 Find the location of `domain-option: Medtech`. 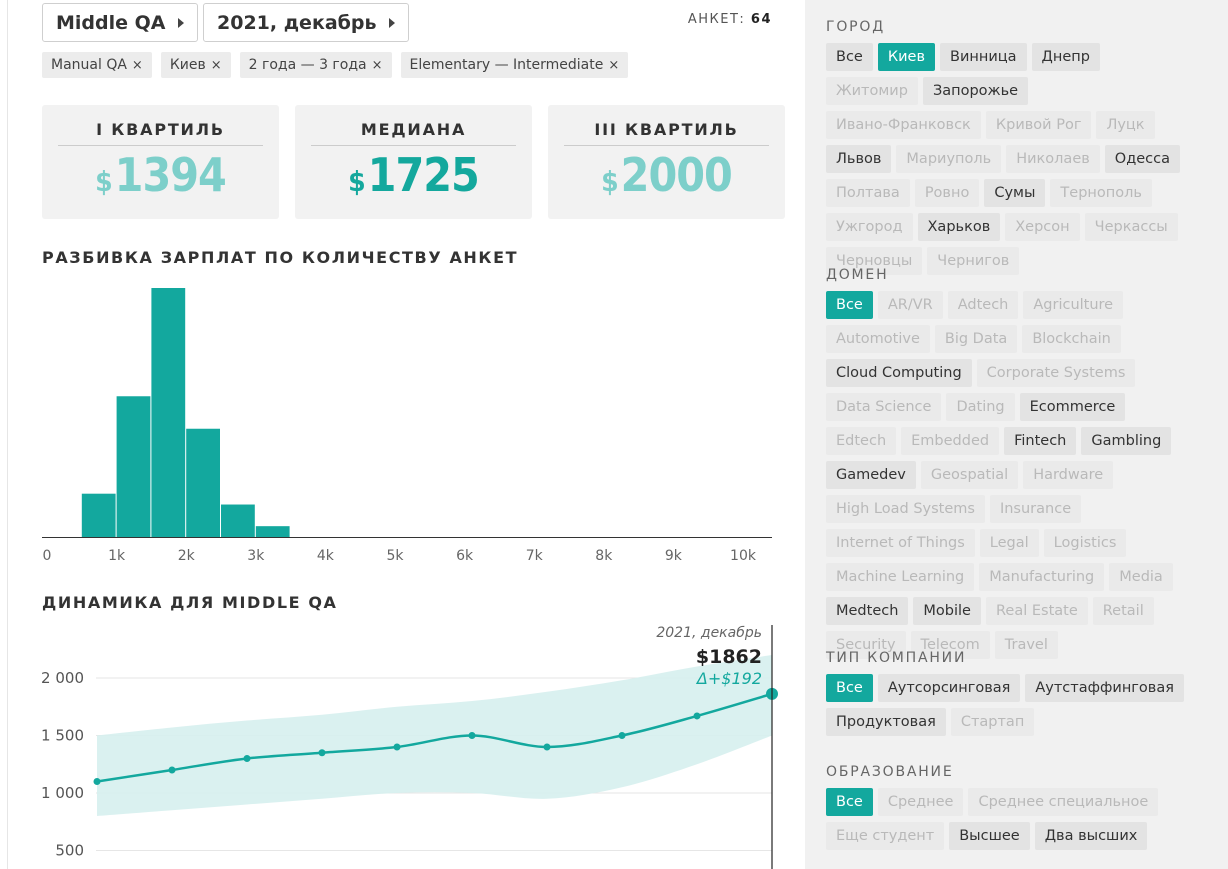

domain-option: Medtech is located at coordinates (867, 611).